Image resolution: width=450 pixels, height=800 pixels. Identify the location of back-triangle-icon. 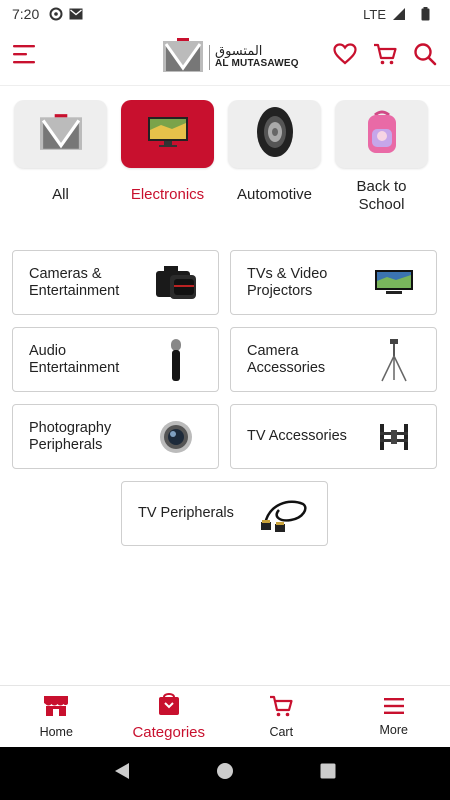
(122, 773).